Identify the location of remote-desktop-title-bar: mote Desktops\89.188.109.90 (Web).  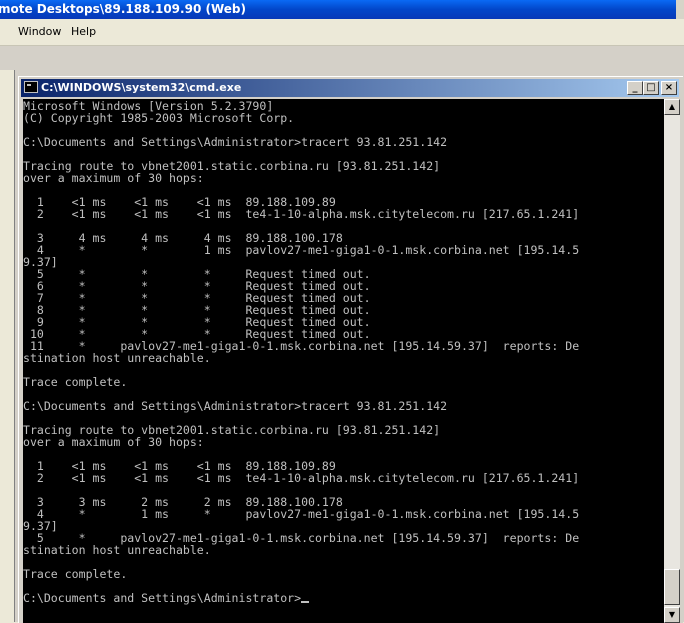
(342, 9).